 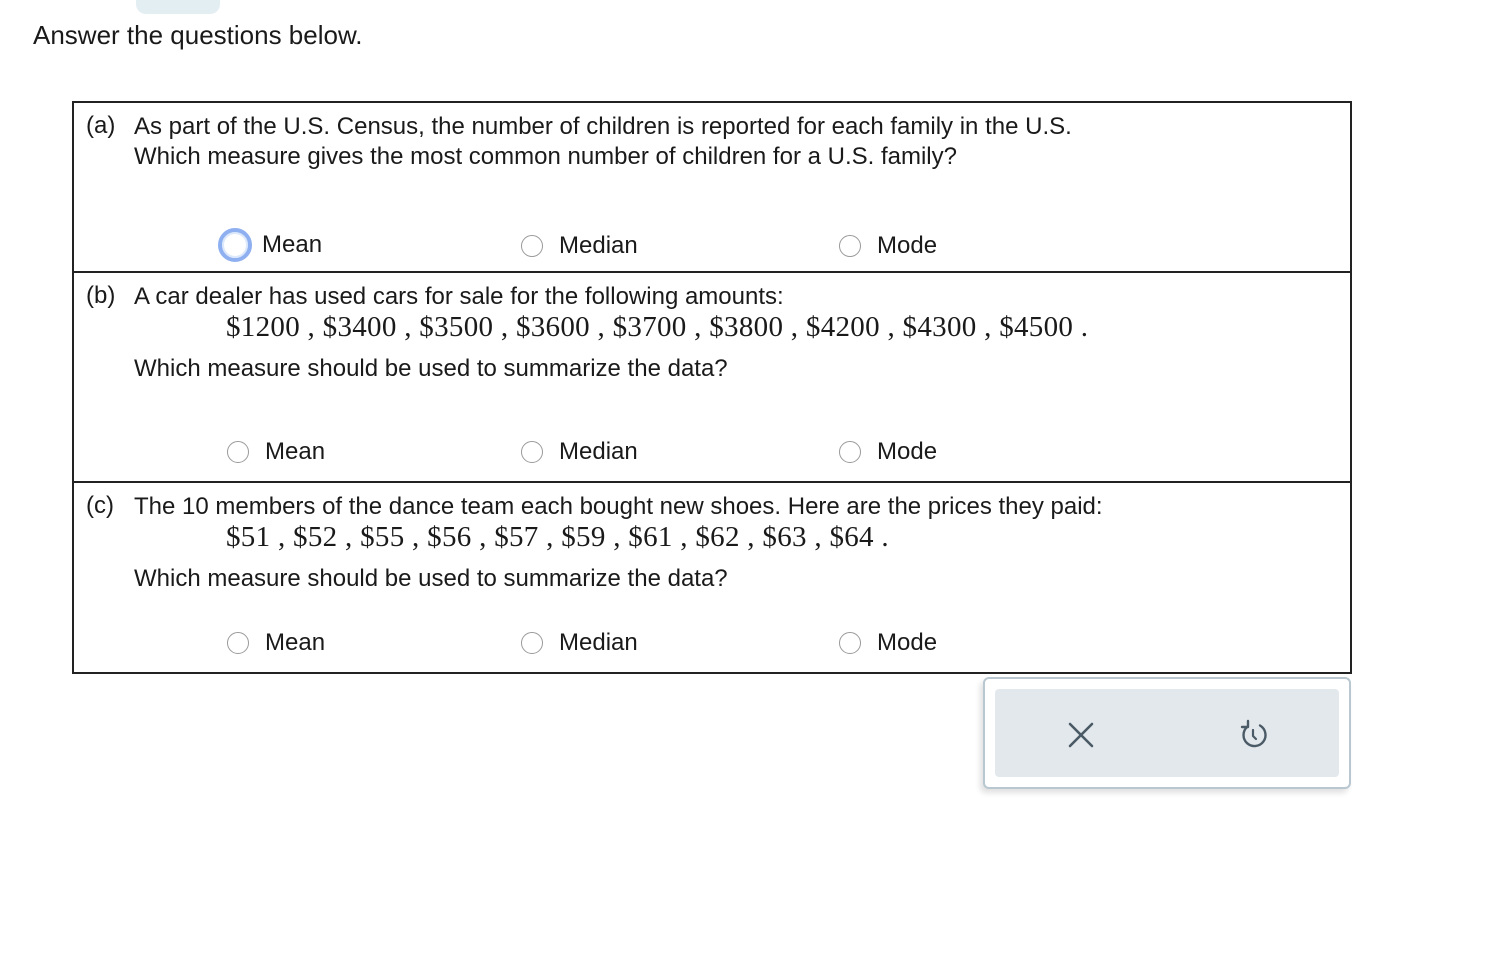 I want to click on part-a-mean-label: Mean, so click(x=292, y=244).